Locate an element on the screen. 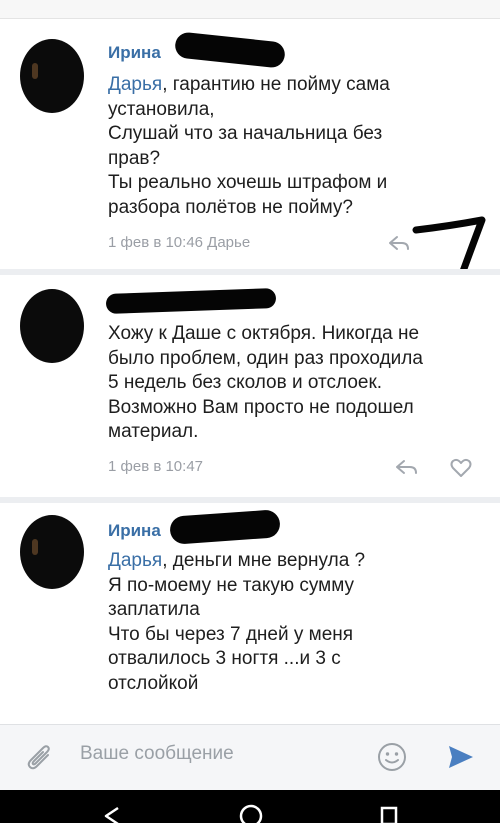  home-icon is located at coordinates (251, 812).